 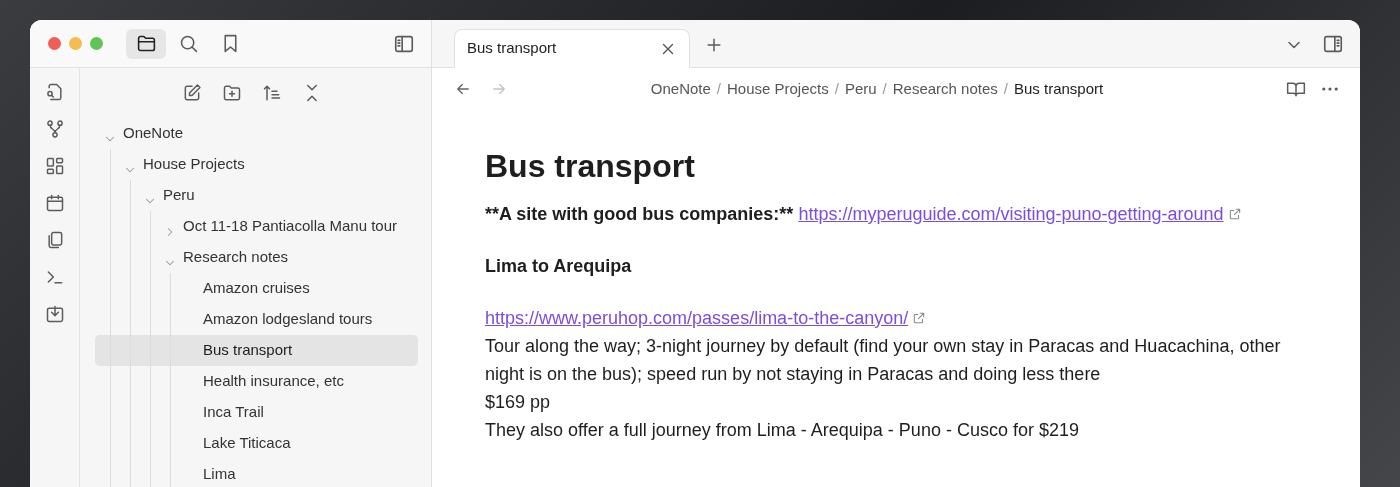 What do you see at coordinates (256, 412) in the screenshot?
I see `note-item: Inca Trail` at bounding box center [256, 412].